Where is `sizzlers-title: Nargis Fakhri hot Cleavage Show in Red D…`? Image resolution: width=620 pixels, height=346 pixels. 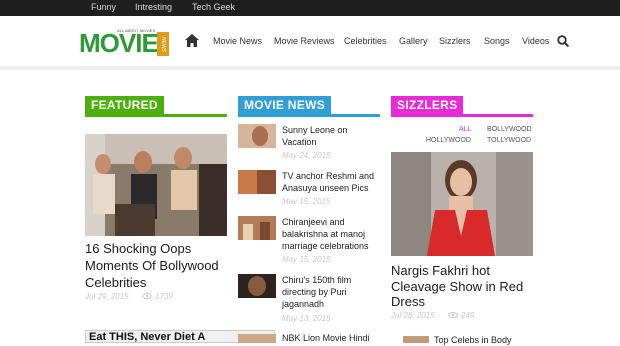 sizzlers-title: Nargis Fakhri hot Cleavage Show in Red D… is located at coordinates (461, 286).